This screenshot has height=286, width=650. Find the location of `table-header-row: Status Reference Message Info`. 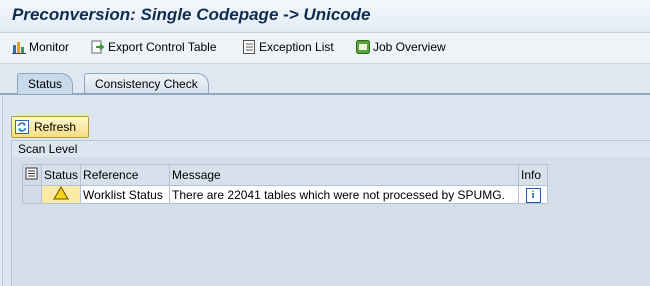

table-header-row: Status Reference Message Info is located at coordinates (285, 175).